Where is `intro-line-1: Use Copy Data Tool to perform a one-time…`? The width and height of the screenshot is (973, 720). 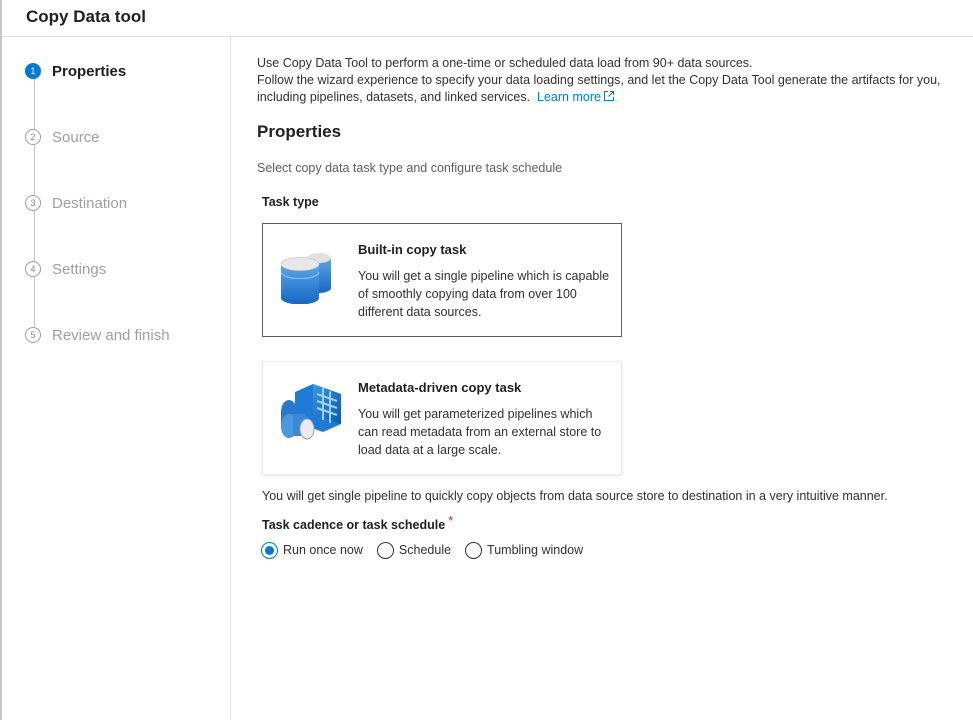 intro-line-1: Use Copy Data Tool to perform a one-time… is located at coordinates (505, 63).